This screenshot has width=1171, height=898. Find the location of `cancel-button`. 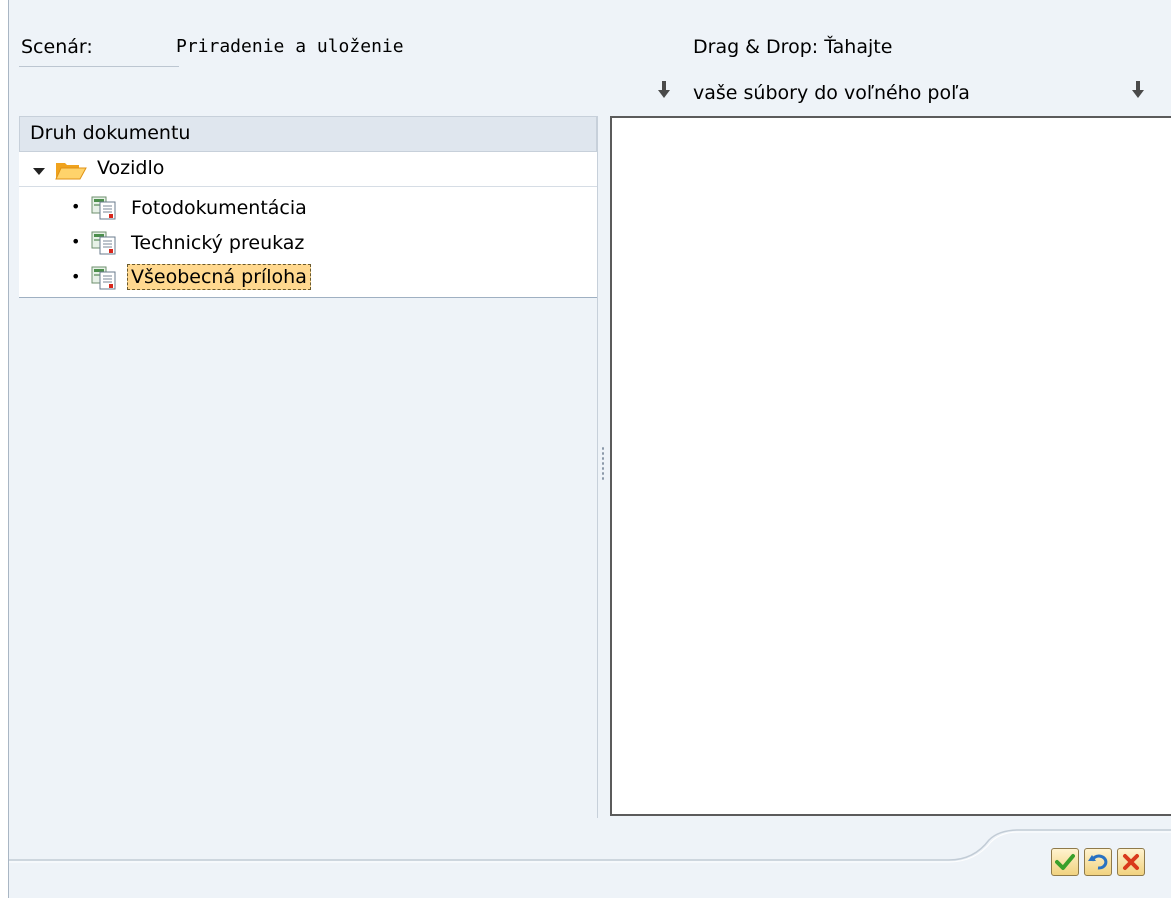

cancel-button is located at coordinates (1131, 862).